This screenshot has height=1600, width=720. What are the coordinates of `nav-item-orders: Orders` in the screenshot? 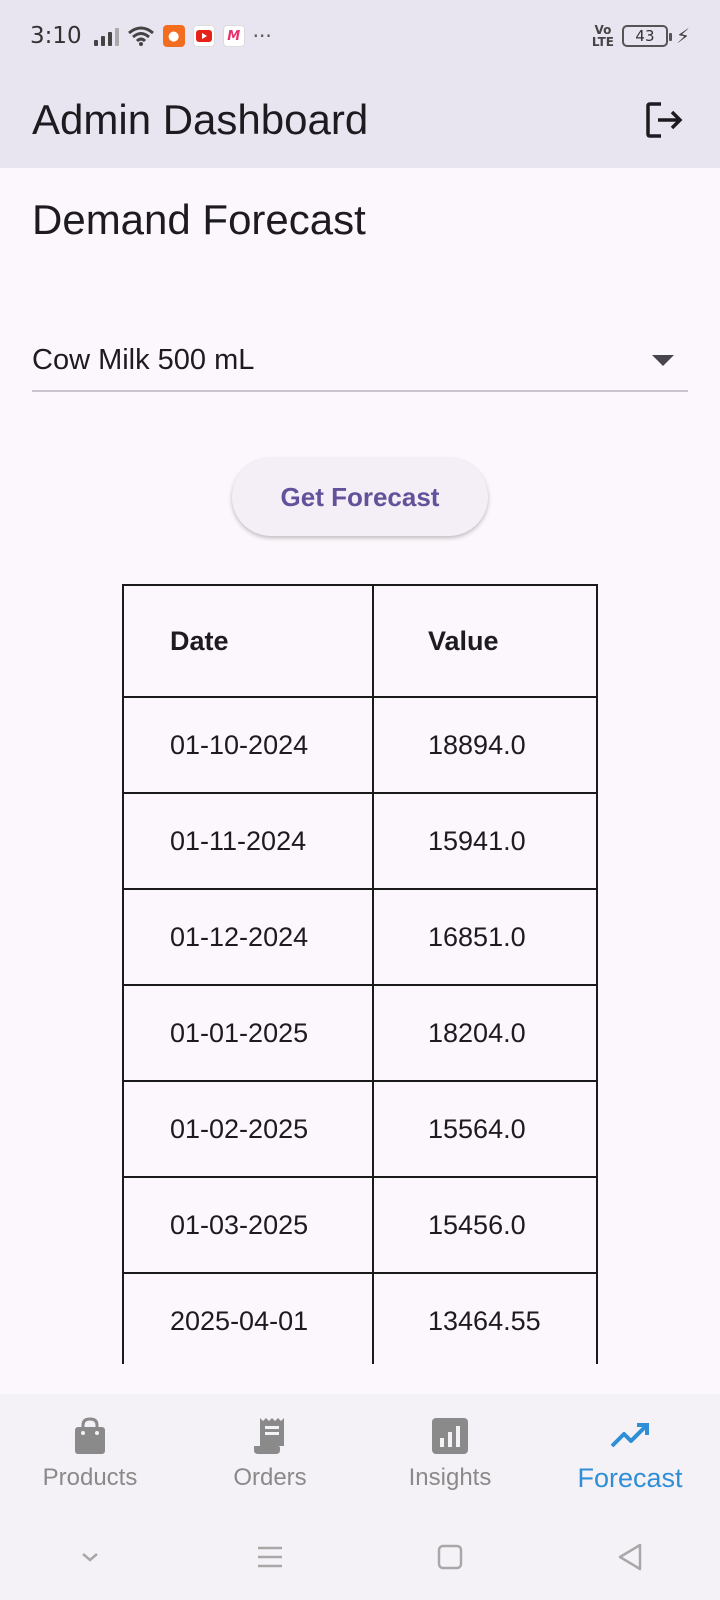 It's located at (270, 1454).